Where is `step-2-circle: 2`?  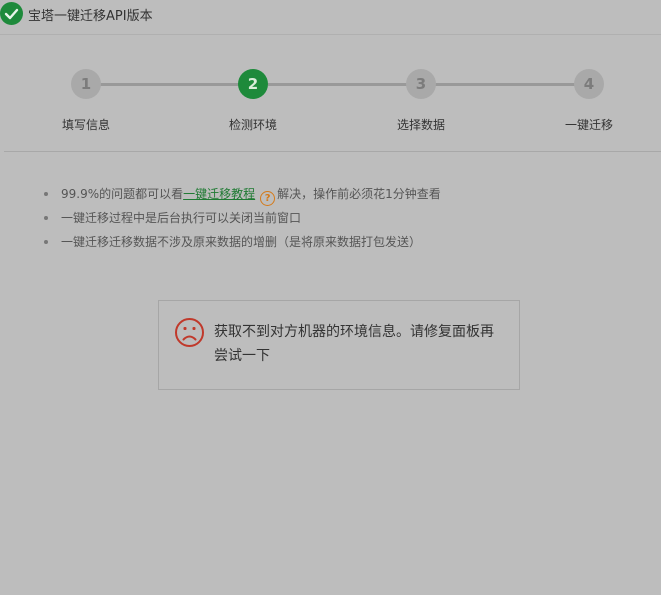
step-2-circle: 2 is located at coordinates (253, 84).